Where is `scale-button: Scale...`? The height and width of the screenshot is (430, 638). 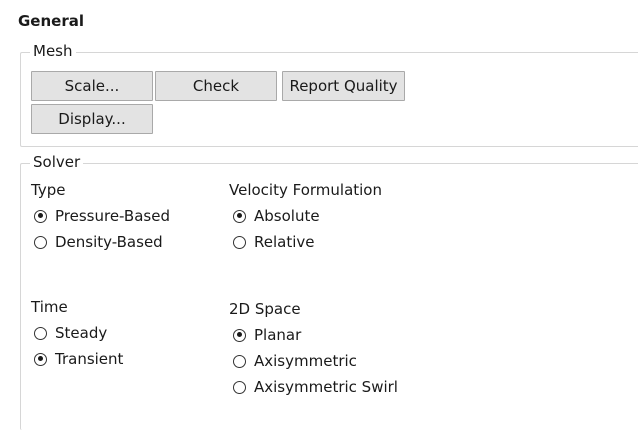 scale-button: Scale... is located at coordinates (92, 86).